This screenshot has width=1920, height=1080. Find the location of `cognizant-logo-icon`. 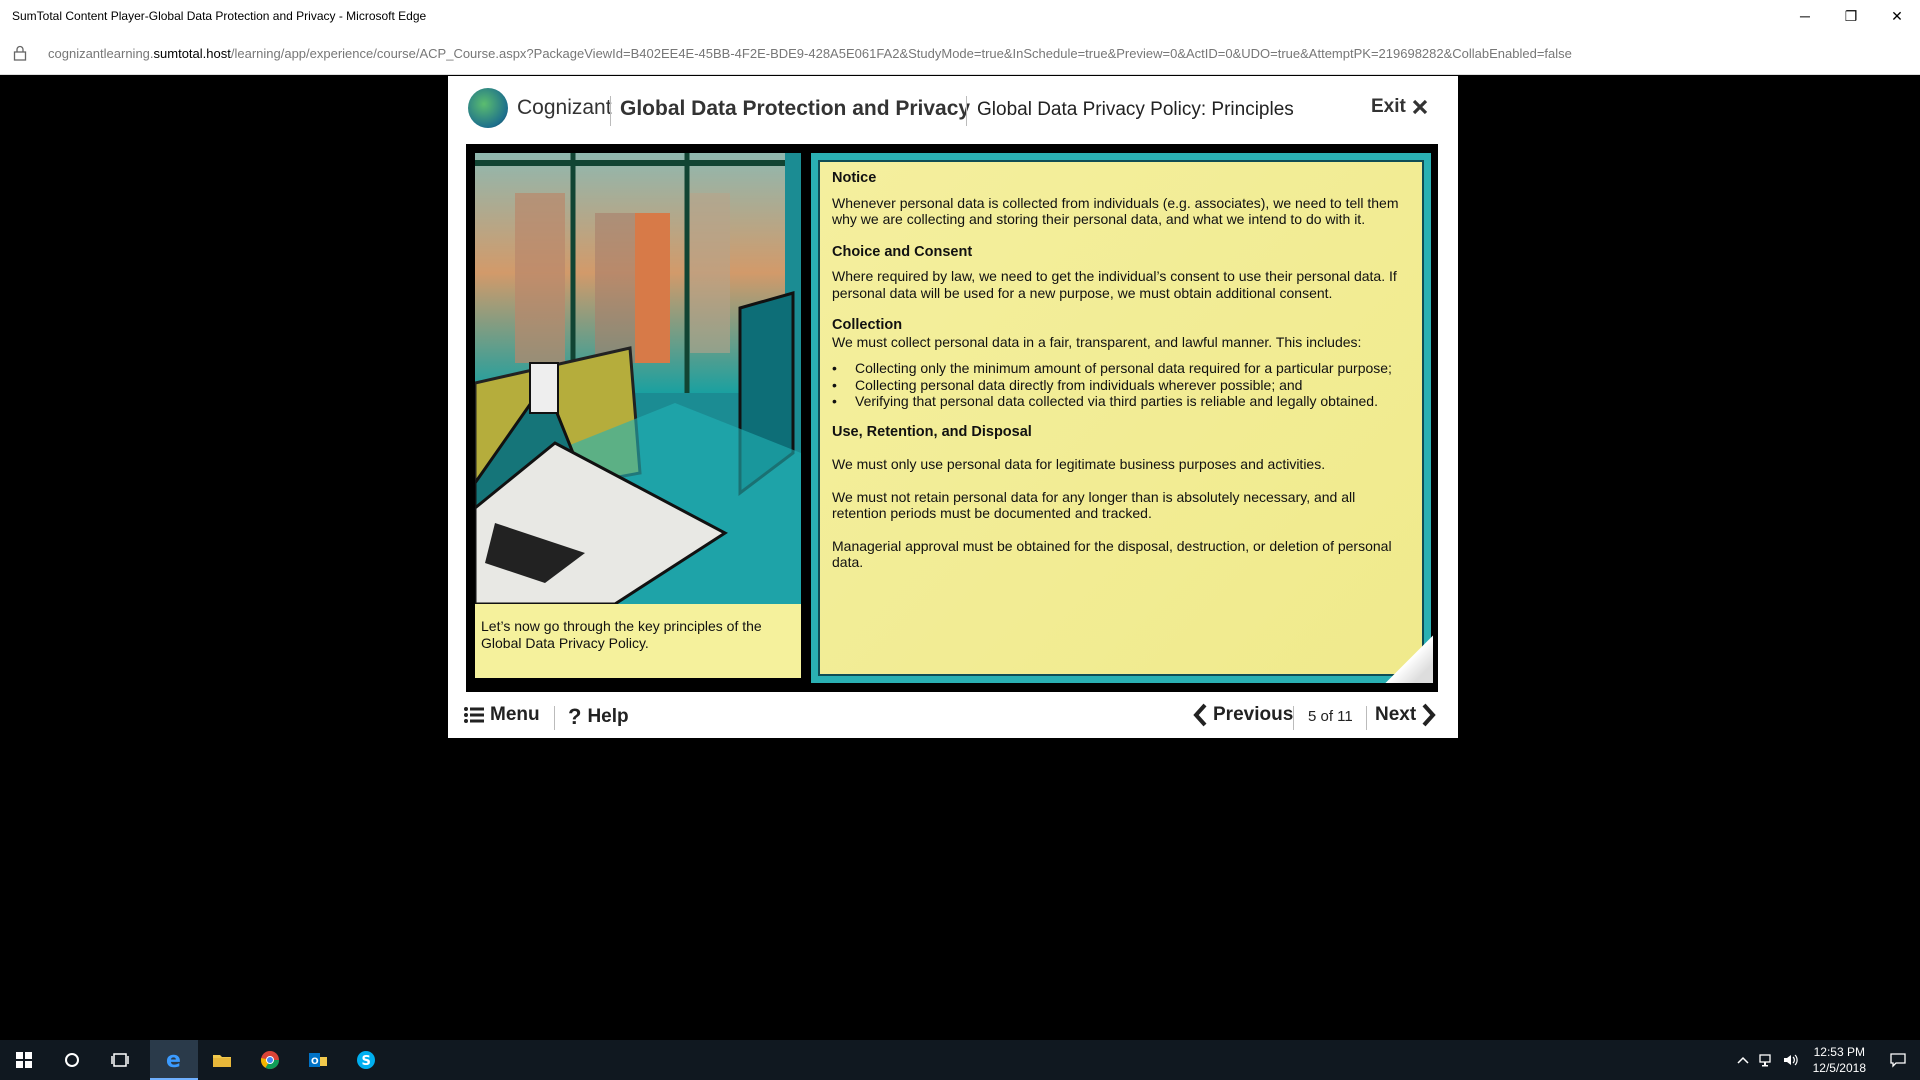

cognizant-logo-icon is located at coordinates (488, 108).